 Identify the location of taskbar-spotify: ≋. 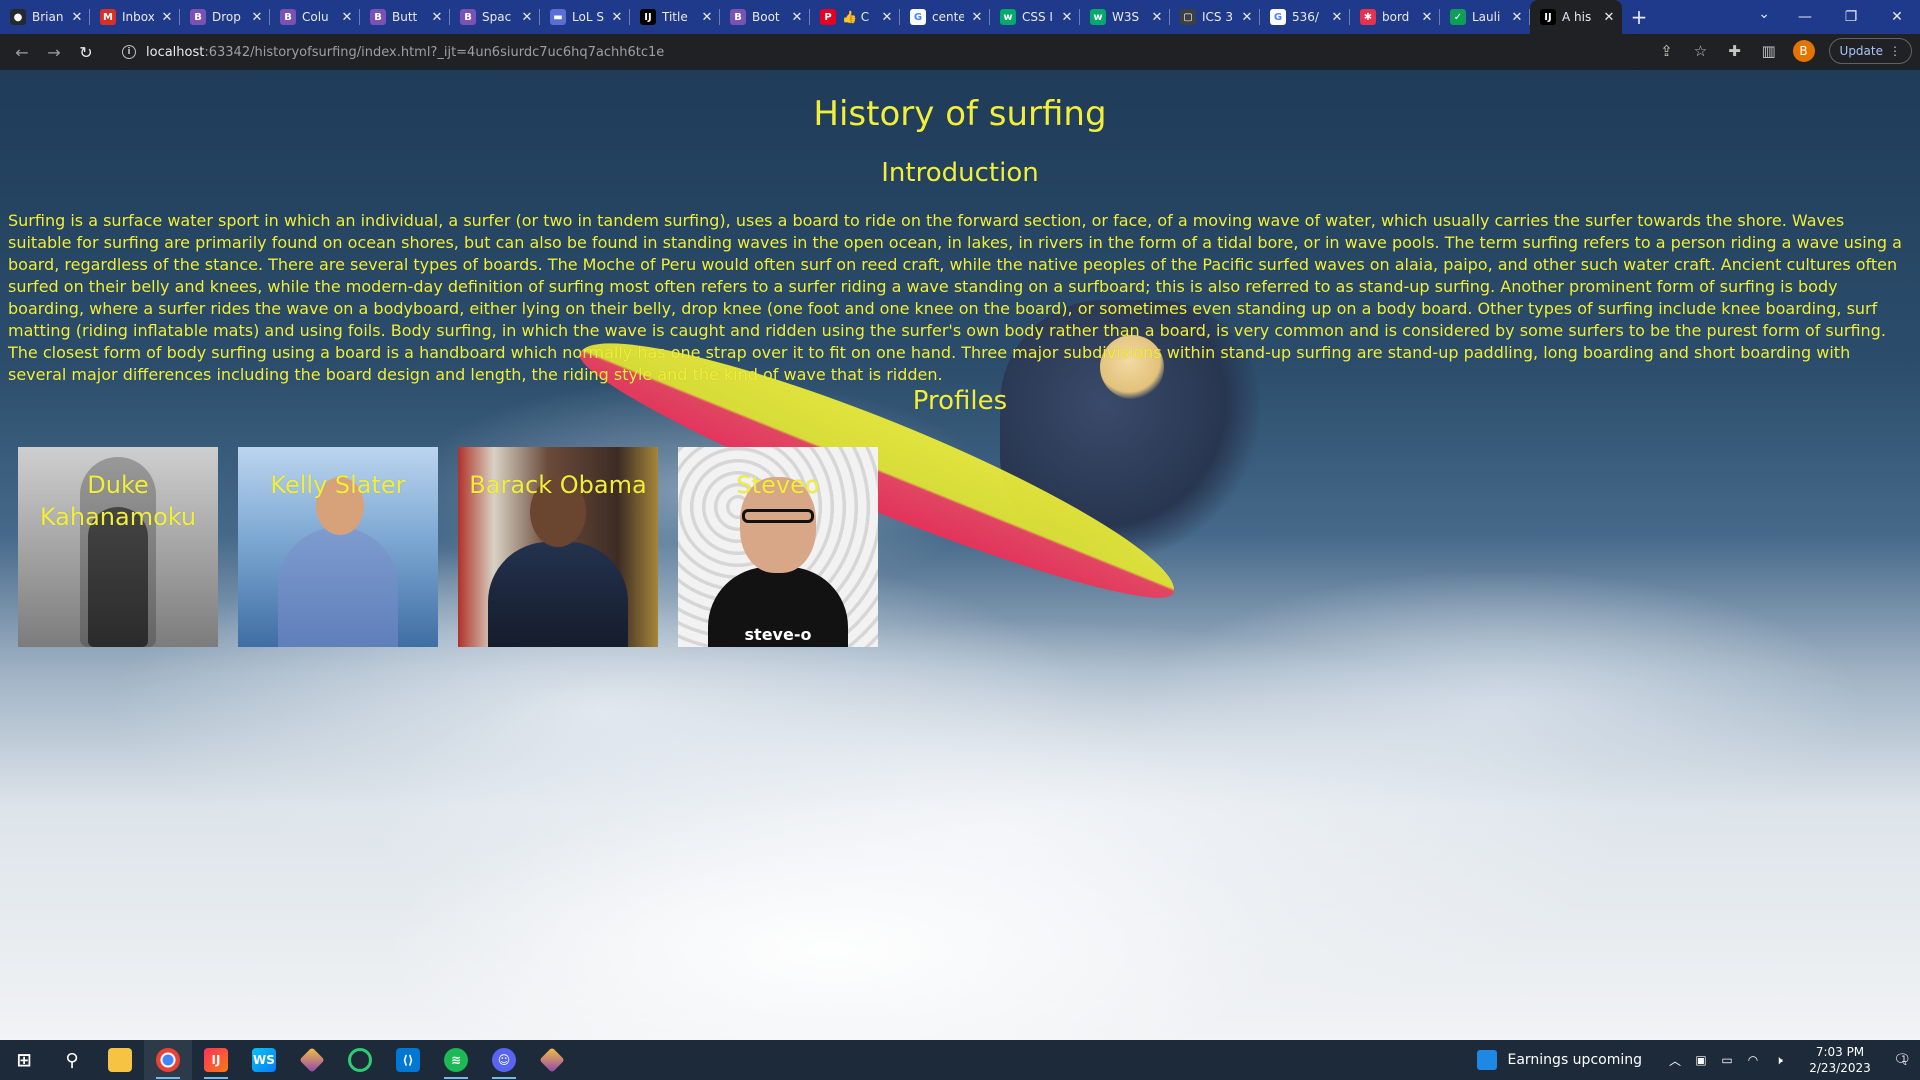
(456, 1060).